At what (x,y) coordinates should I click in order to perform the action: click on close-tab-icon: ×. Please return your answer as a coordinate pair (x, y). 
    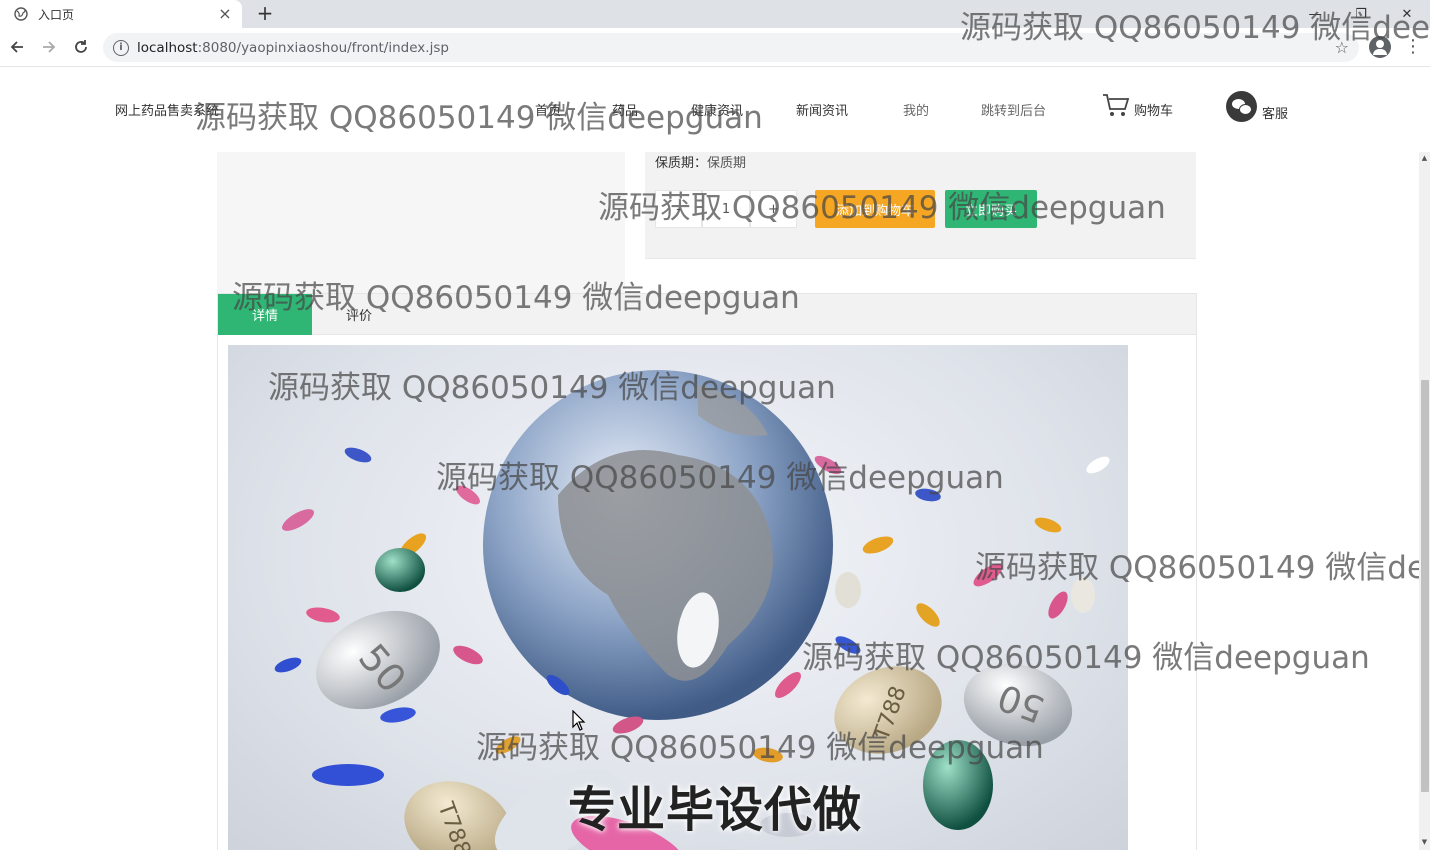
    Looking at the image, I should click on (225, 14).